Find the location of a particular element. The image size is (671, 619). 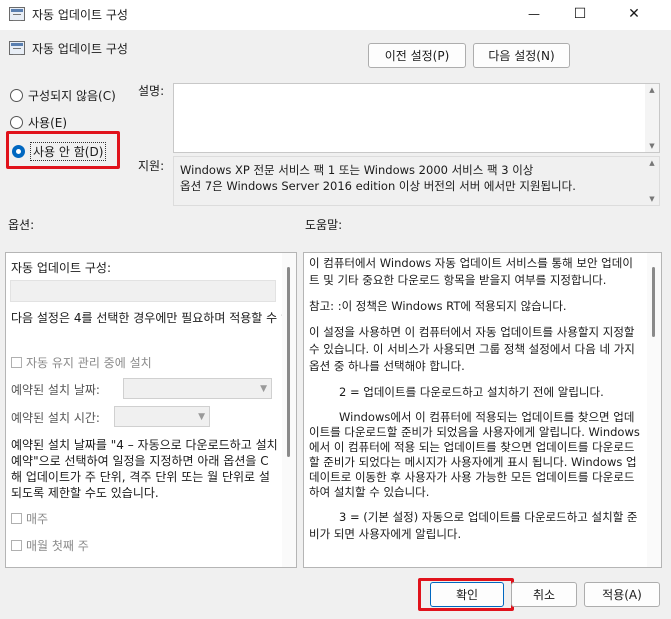

supported-scrollbar: ▲ ▼ is located at coordinates (652, 181).